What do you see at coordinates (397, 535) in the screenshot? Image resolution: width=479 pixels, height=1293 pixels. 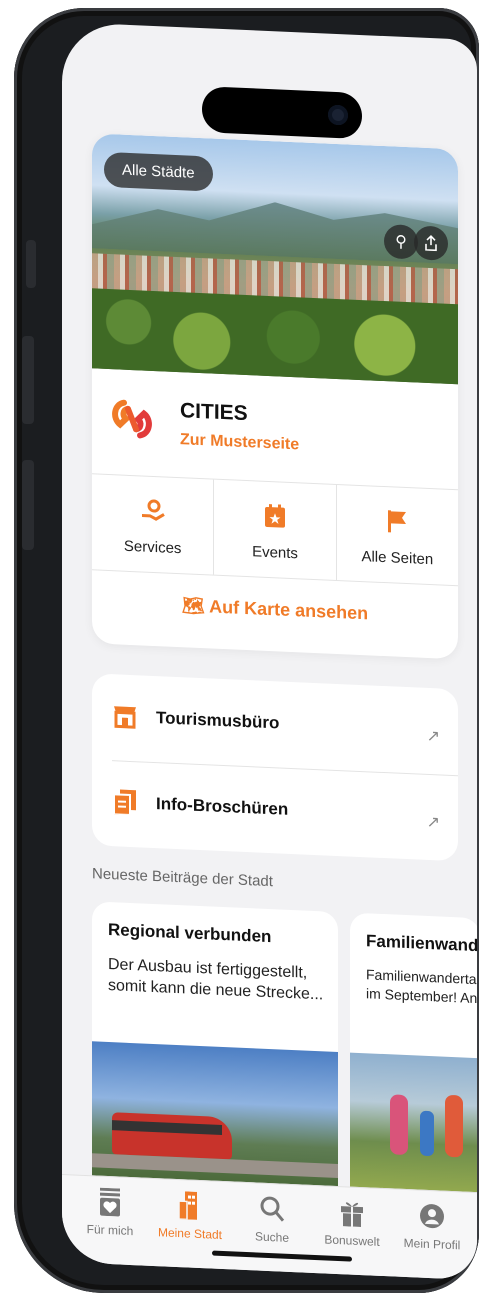 I see `all-pages-button: Alle Seiten` at bounding box center [397, 535].